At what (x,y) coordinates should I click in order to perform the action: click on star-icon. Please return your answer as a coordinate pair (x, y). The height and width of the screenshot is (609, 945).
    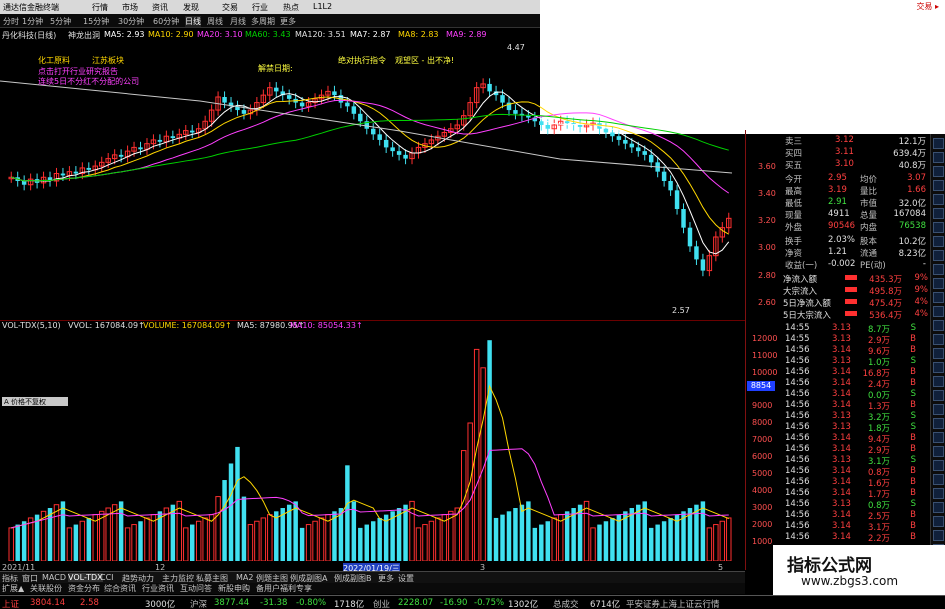
    Looking at the image, I should click on (938, 255).